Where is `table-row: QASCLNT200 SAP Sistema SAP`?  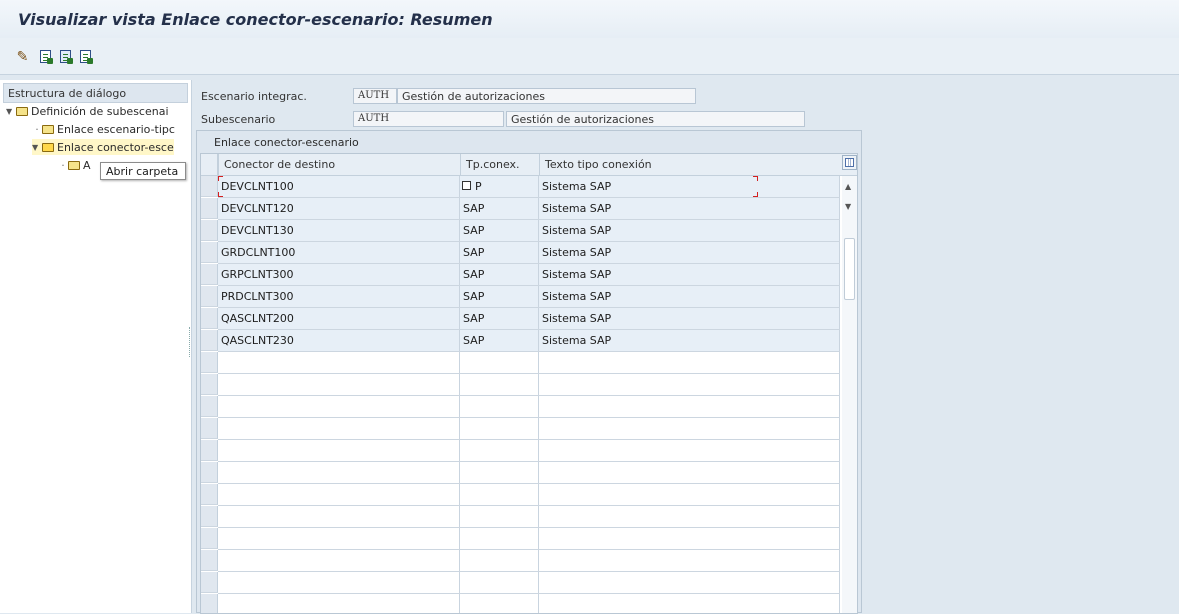 table-row: QASCLNT200 SAP Sistema SAP is located at coordinates (529, 319).